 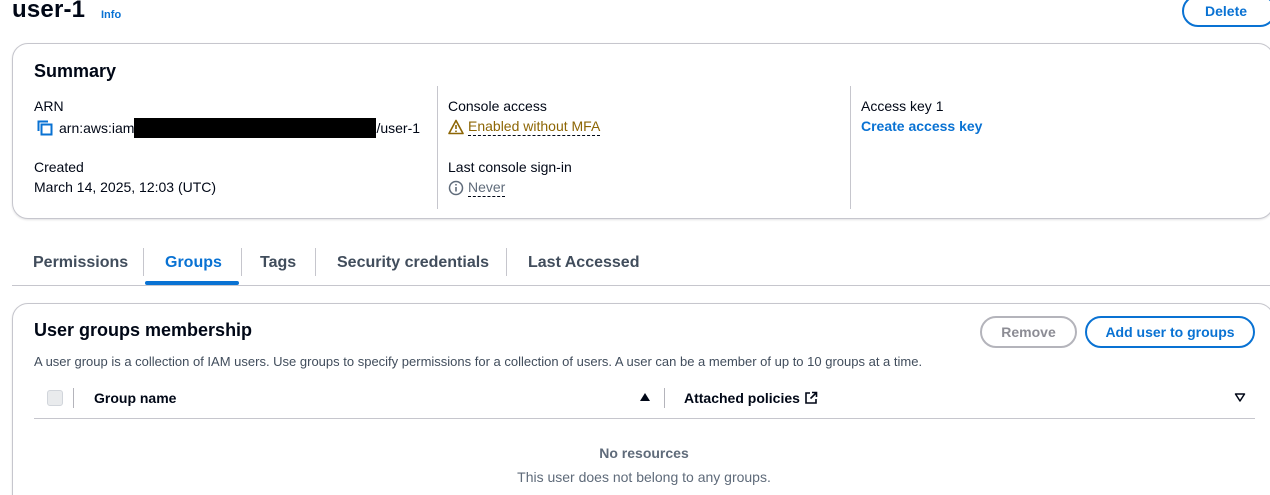 I want to click on empty-state-description: This user does not belong to any groups., so click(x=644, y=477).